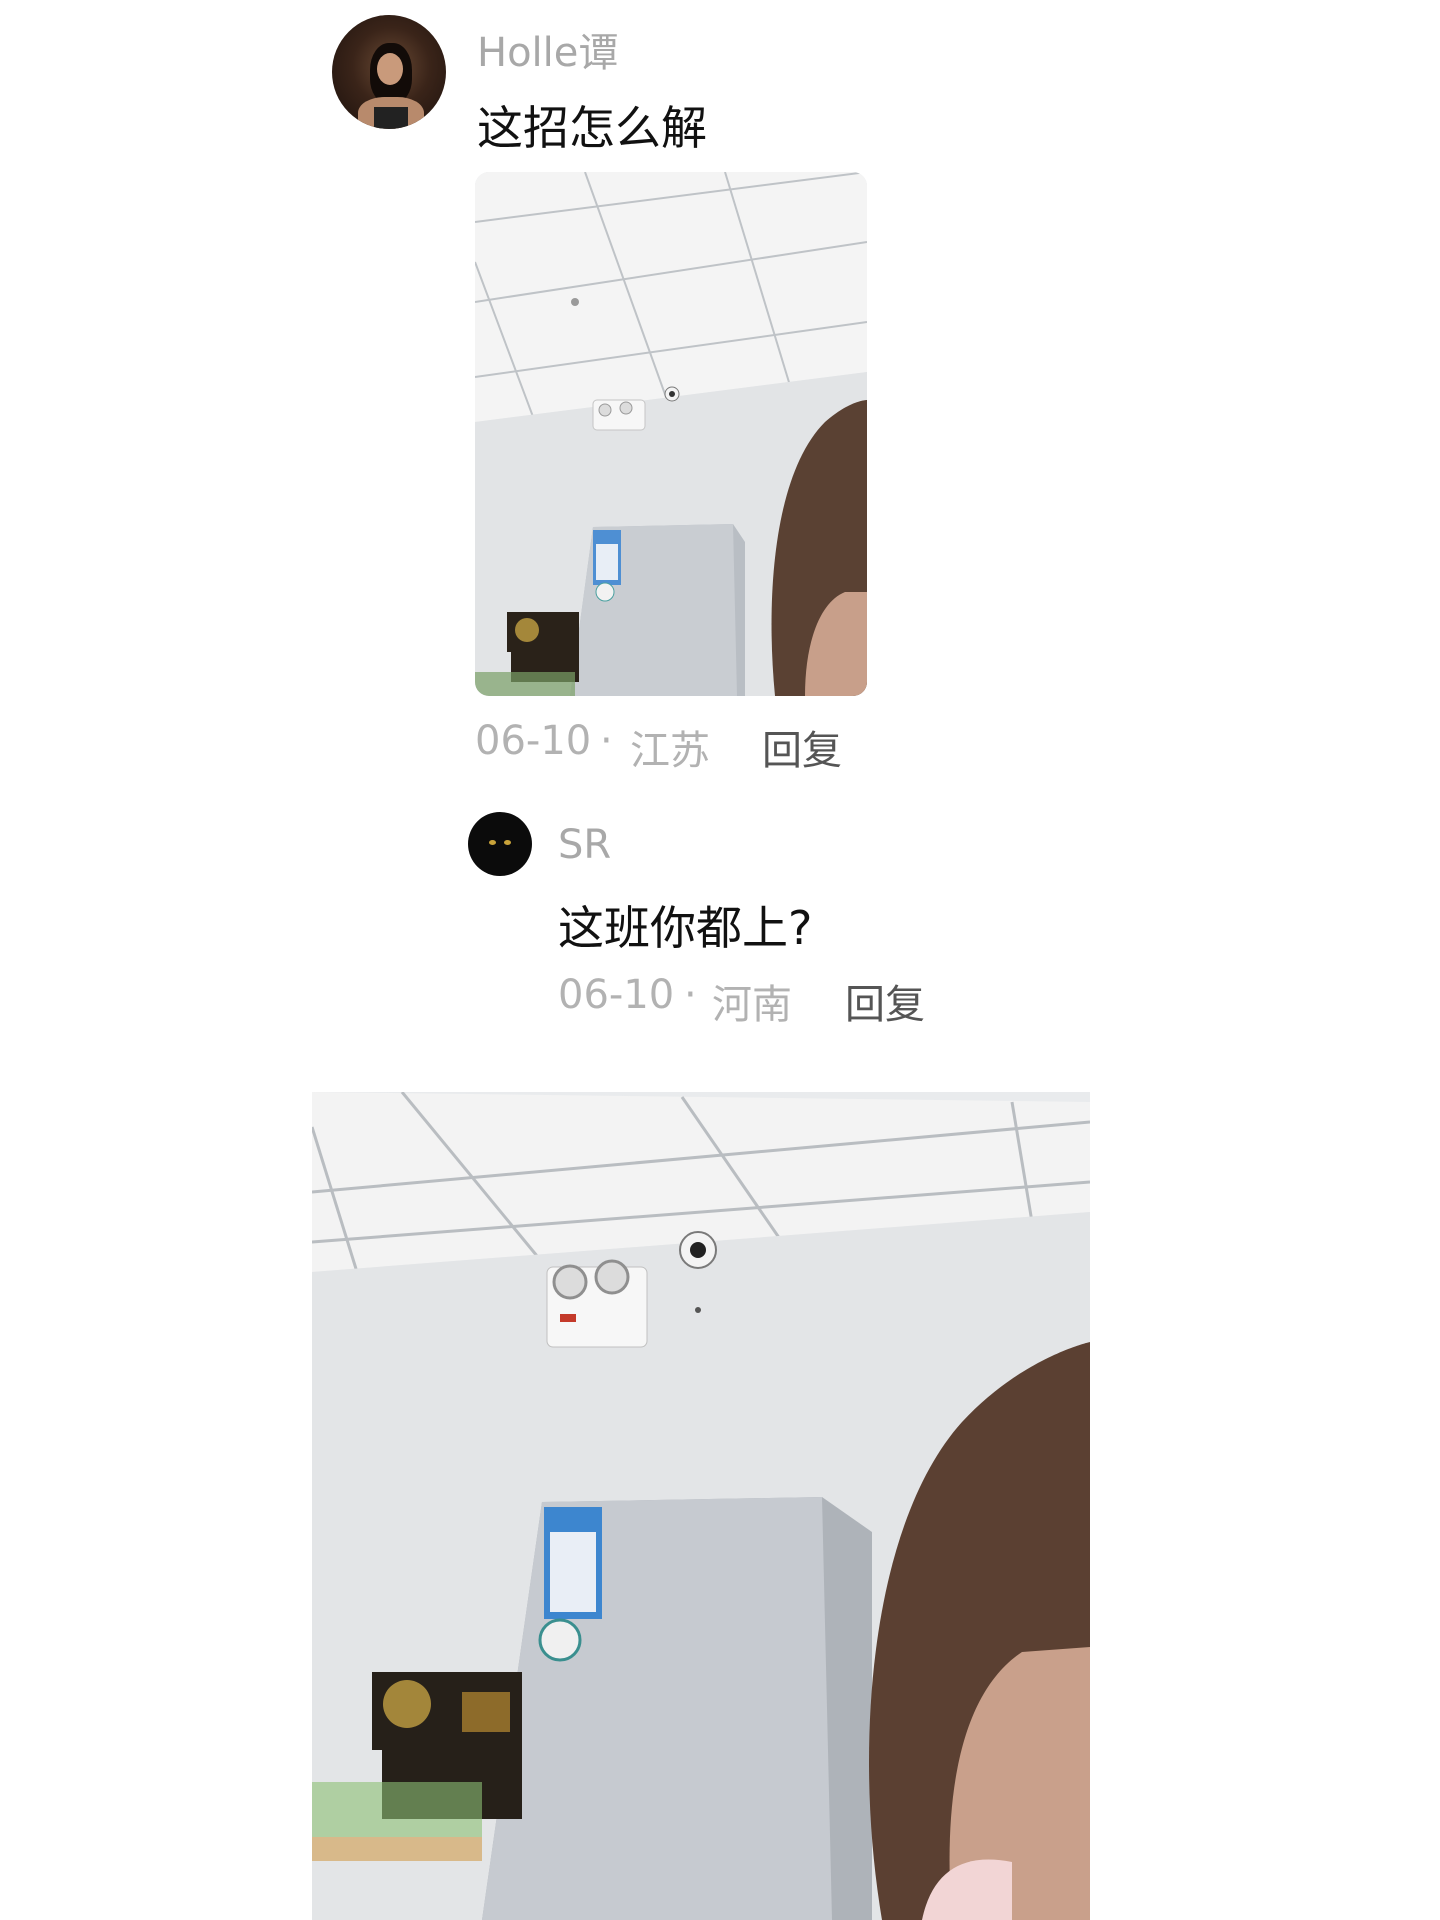 This screenshot has width=1440, height=1920. Describe the element at coordinates (584, 845) in the screenshot. I see `replier-username: SR` at that location.